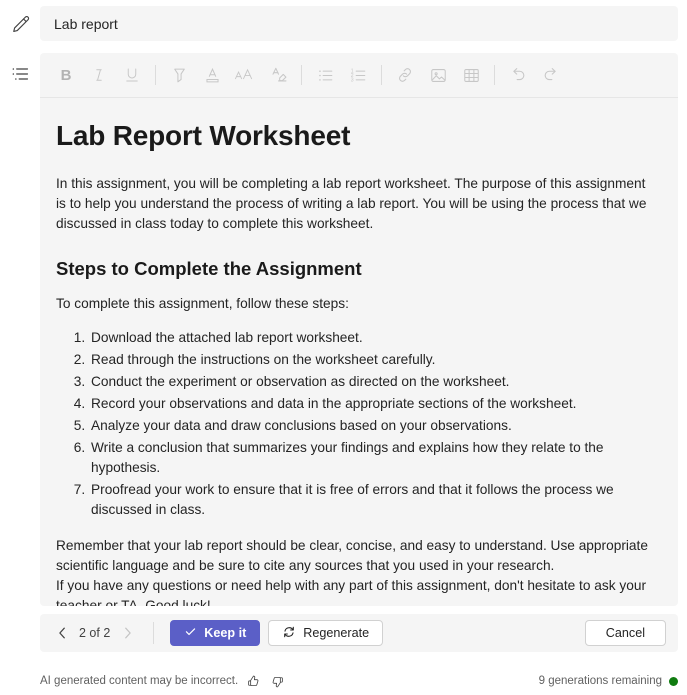 This screenshot has height=695, width=687. What do you see at coordinates (673, 681) in the screenshot?
I see `status-dot-icon` at bounding box center [673, 681].